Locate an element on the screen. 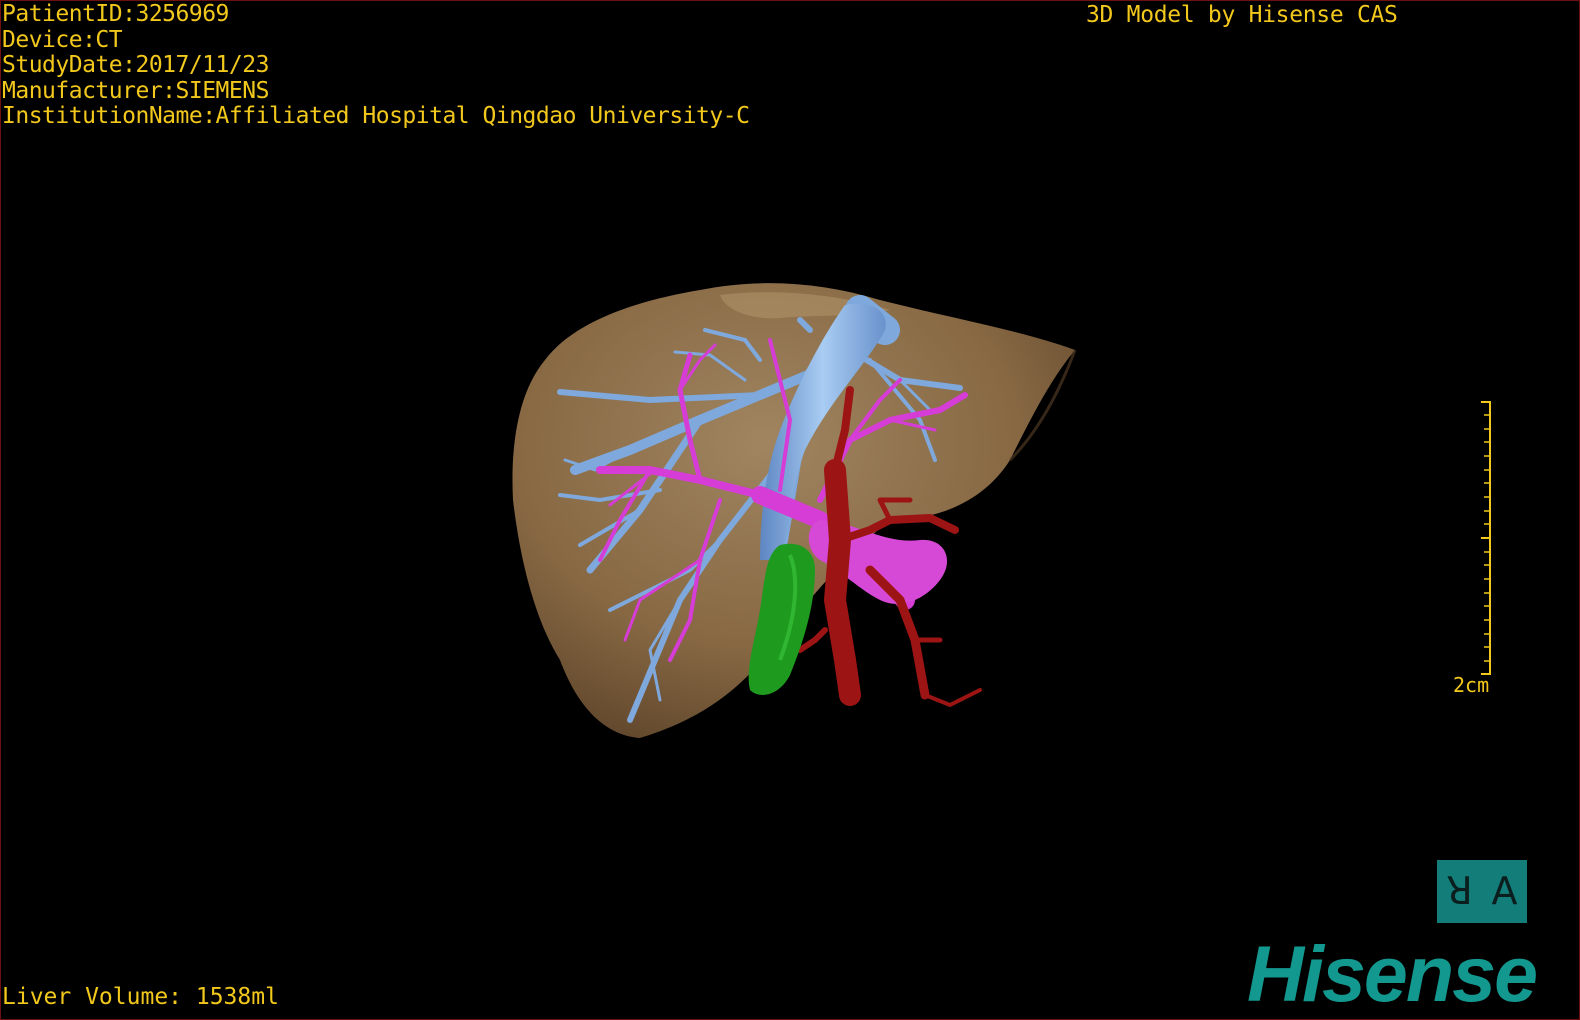 This screenshot has width=1580, height=1020. scale-bar is located at coordinates (1486, 538).